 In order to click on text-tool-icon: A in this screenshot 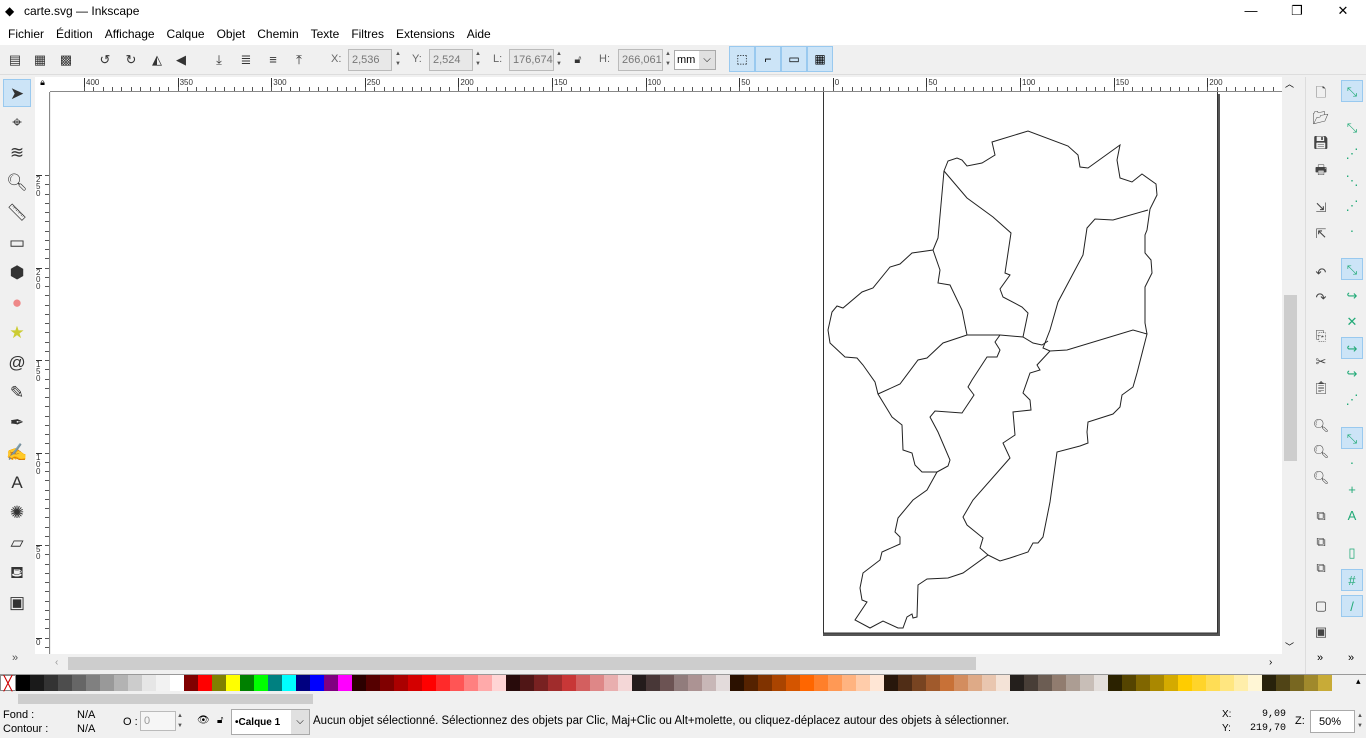, I will do `click(17, 483)`.